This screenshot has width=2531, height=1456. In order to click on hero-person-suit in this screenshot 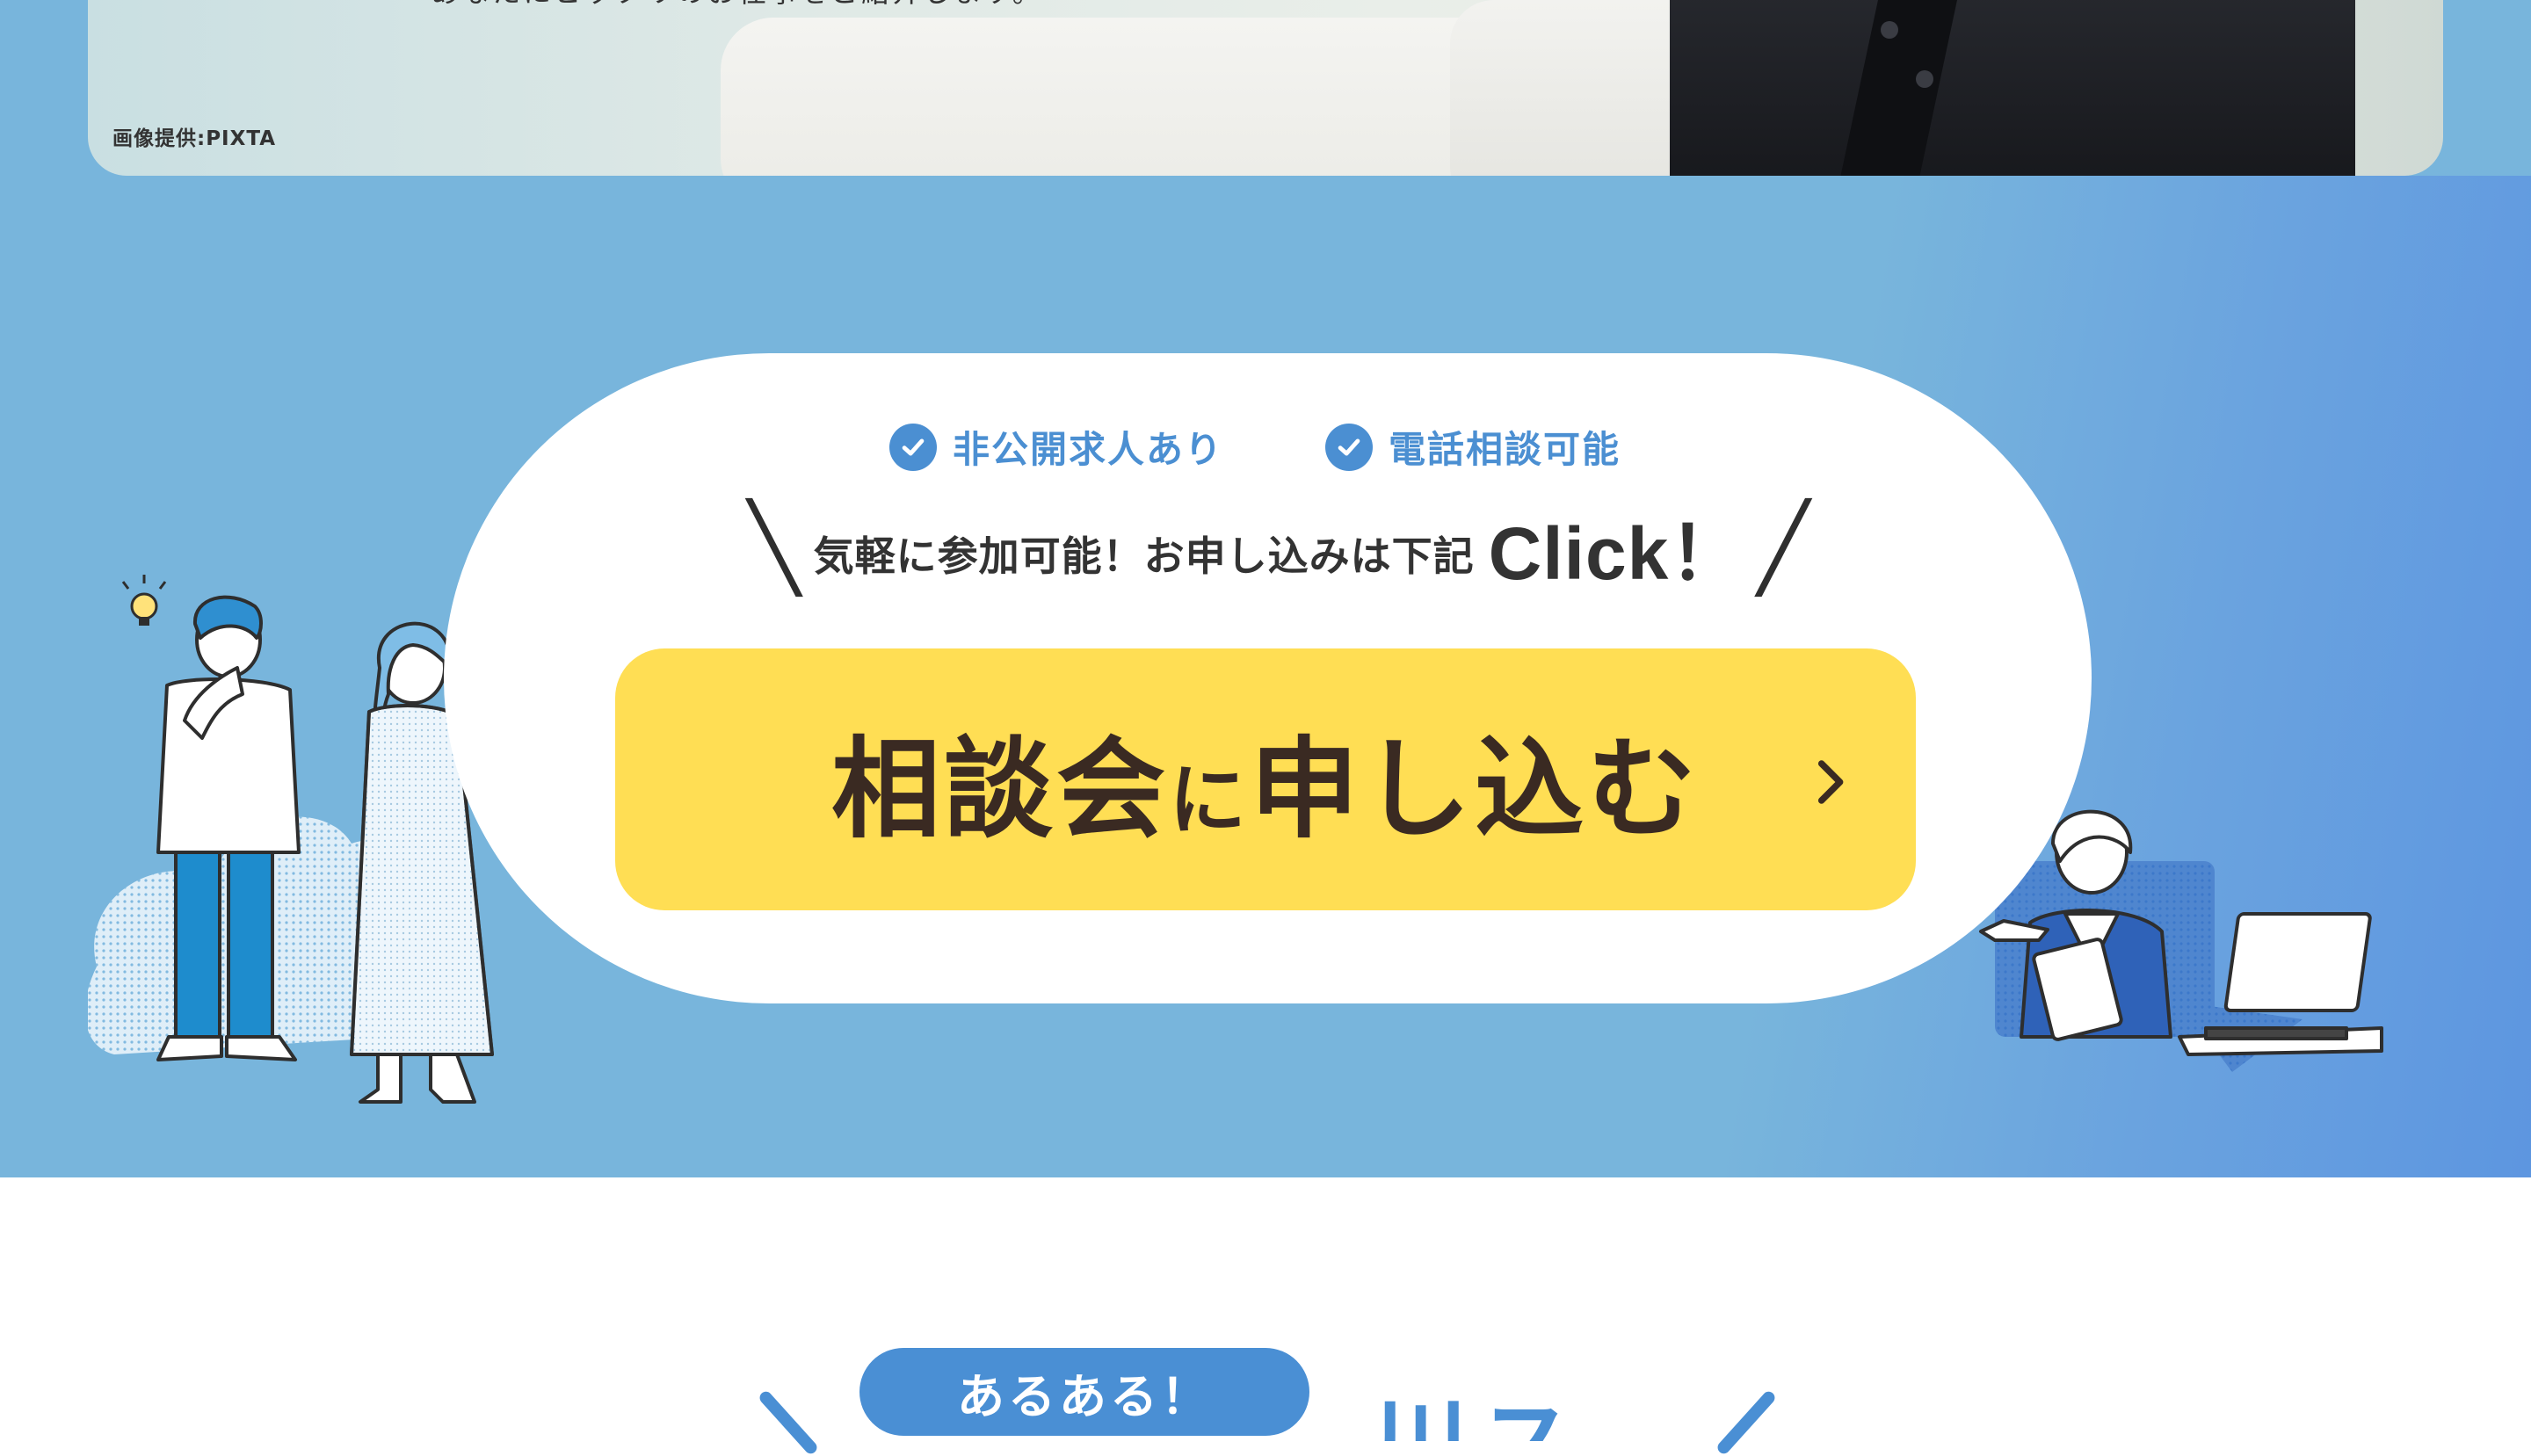, I will do `click(2013, 88)`.